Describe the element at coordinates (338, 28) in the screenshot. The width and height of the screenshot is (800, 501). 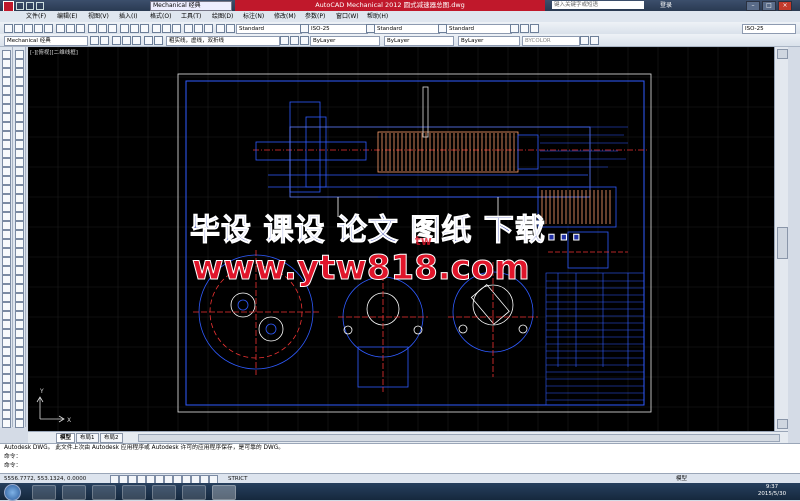
I see `dim-style-select: ISO-25` at that location.